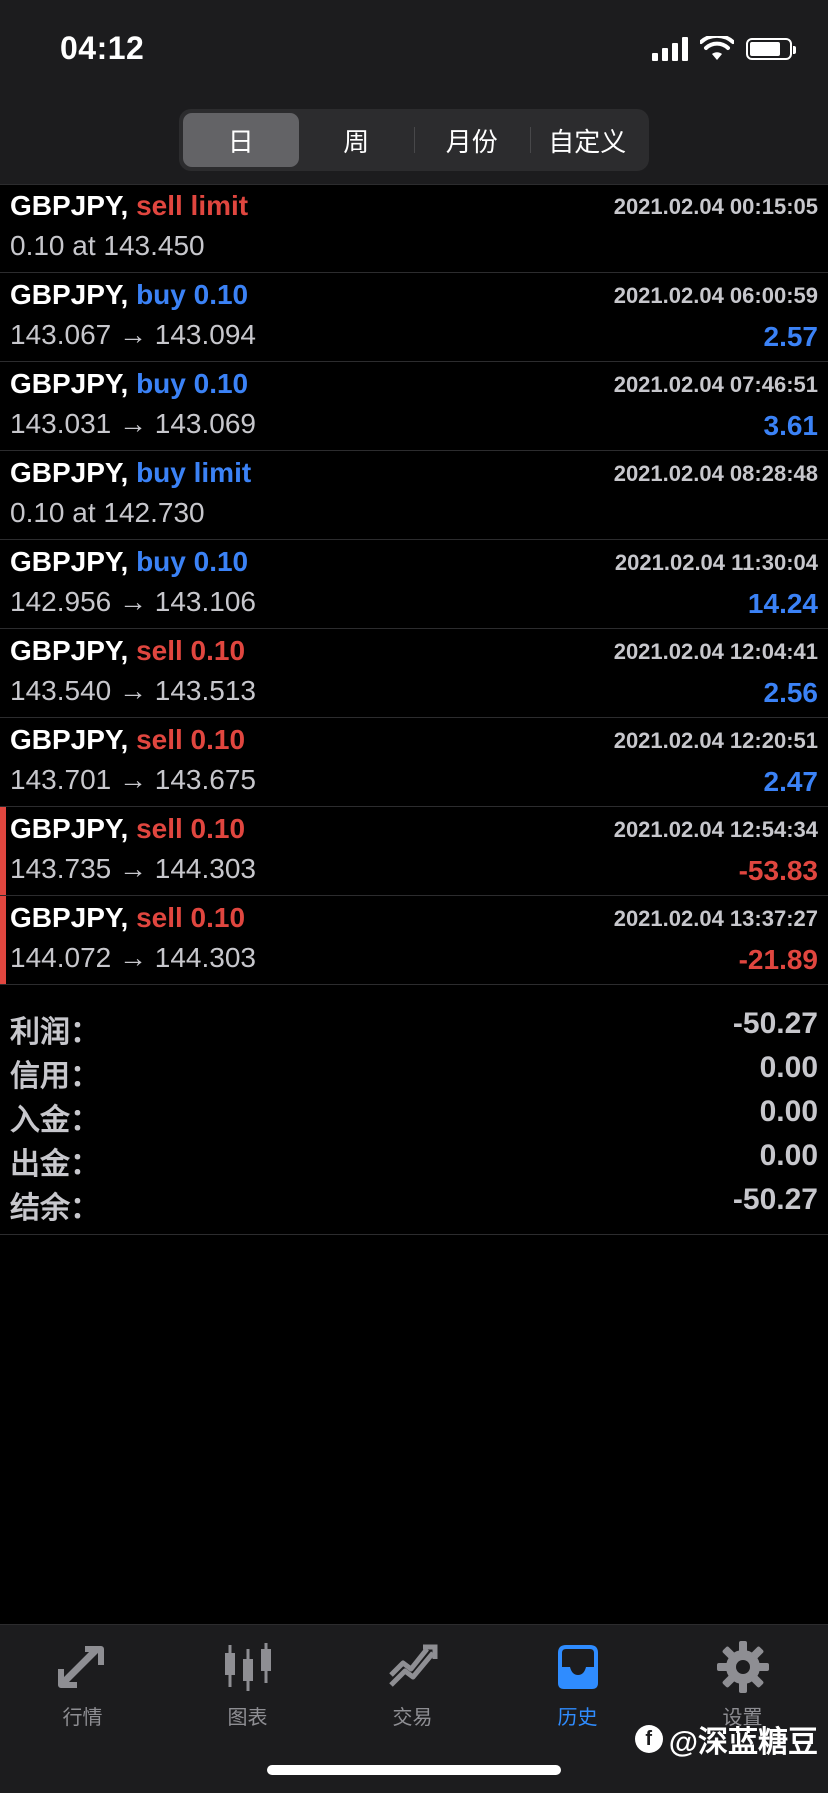 This screenshot has height=1793, width=828. What do you see at coordinates (742, 1667) in the screenshot?
I see `gear-icon` at bounding box center [742, 1667].